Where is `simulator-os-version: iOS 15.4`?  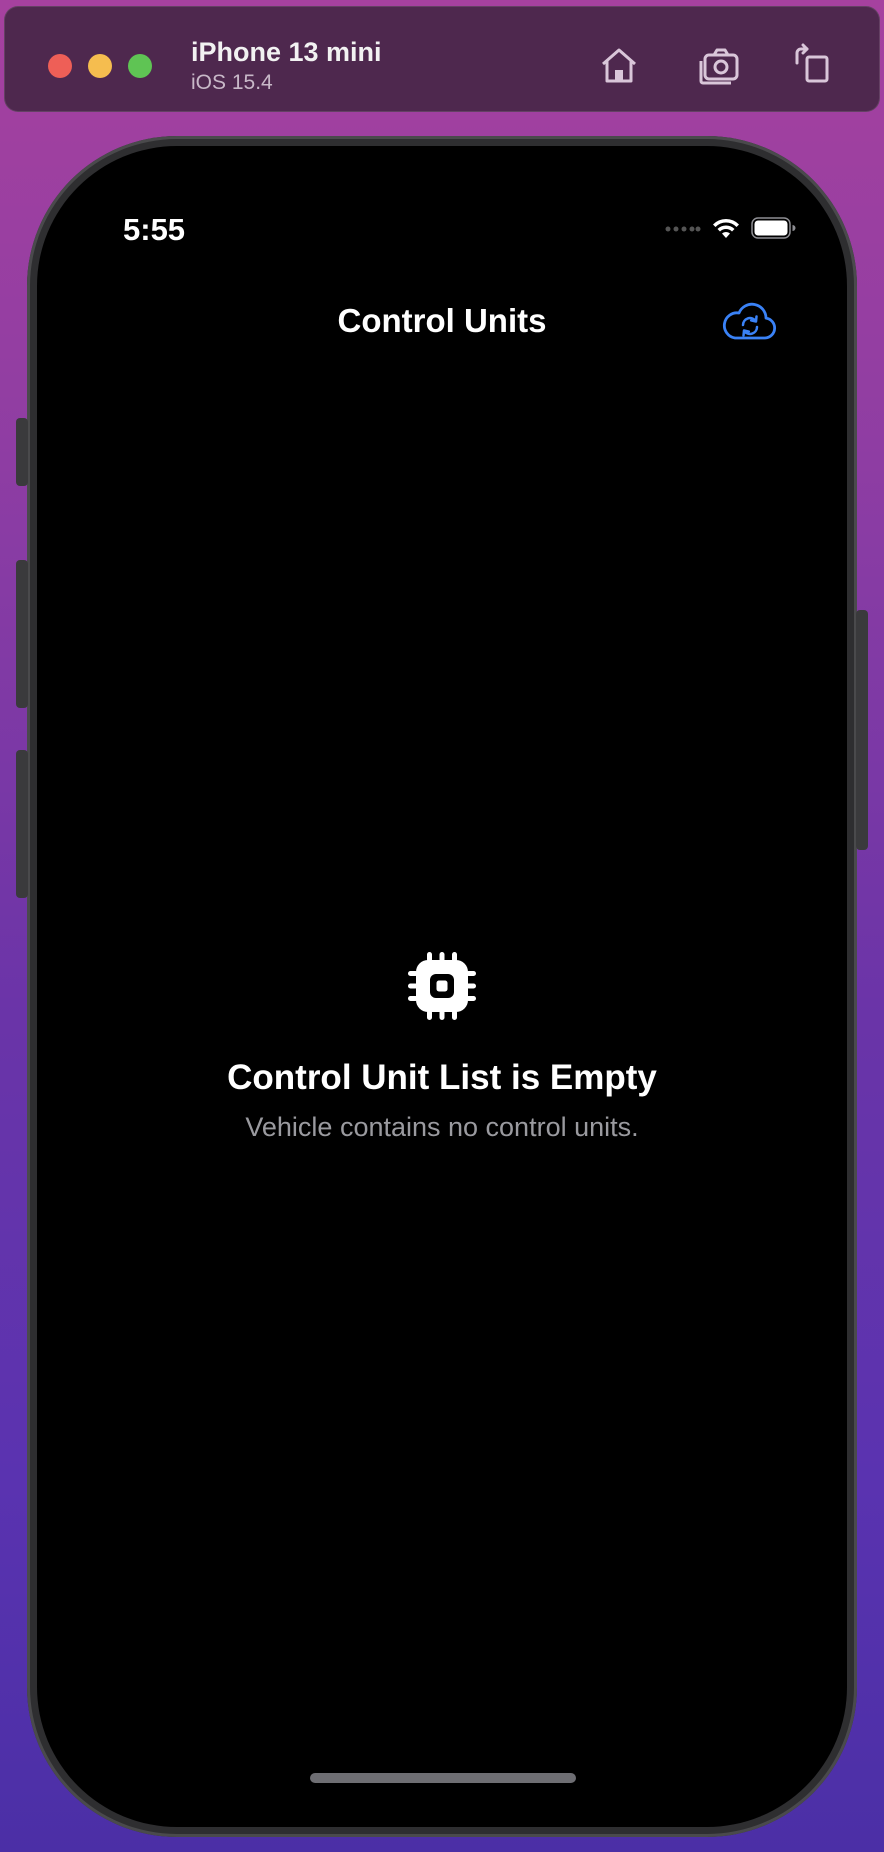
simulator-os-version: iOS 15.4 is located at coordinates (232, 82).